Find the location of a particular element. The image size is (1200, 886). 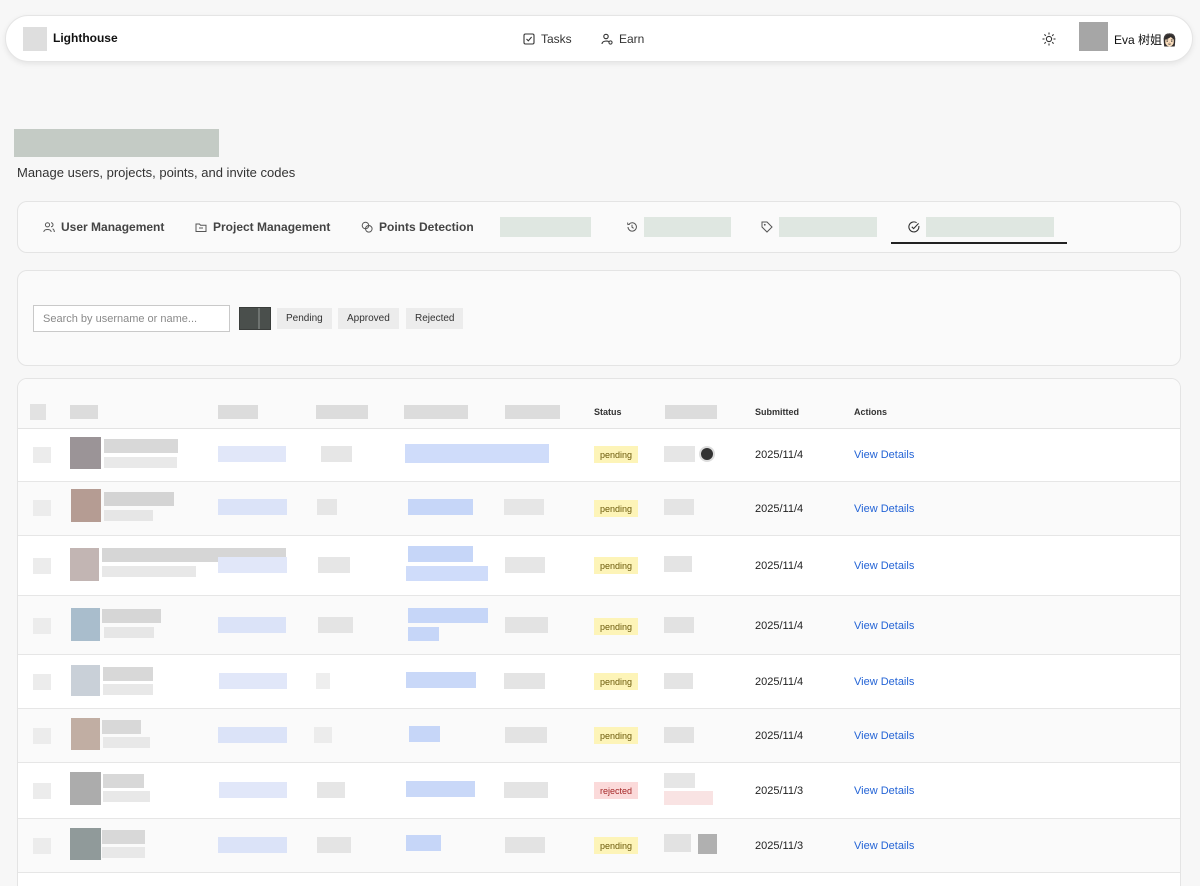

tab-tags is located at coordinates (819, 227).